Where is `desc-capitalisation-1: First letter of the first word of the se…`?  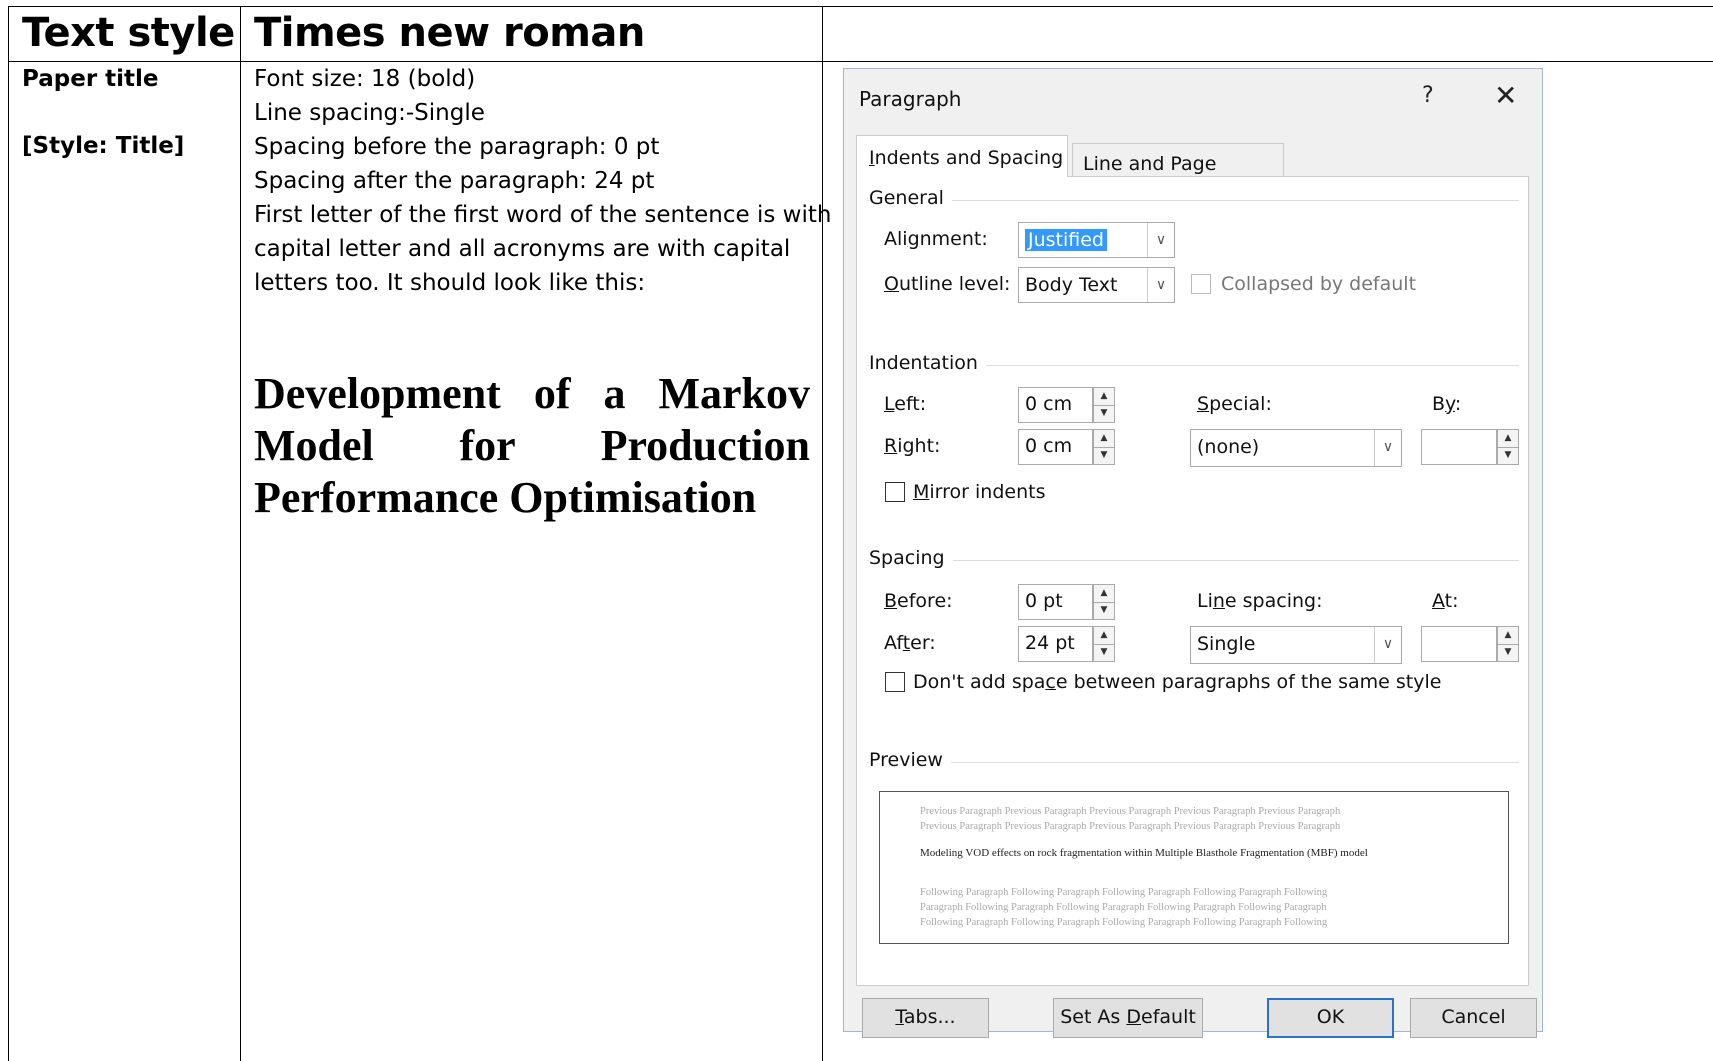 desc-capitalisation-1: First letter of the first word of the se… is located at coordinates (543, 215).